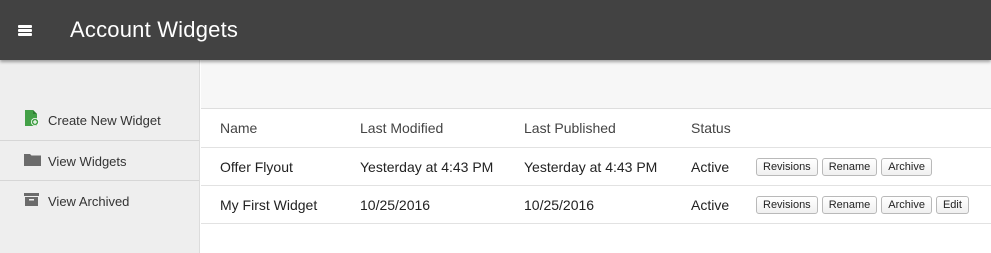  What do you see at coordinates (89, 201) in the screenshot?
I see `sidebar-item-label: View Archived` at bounding box center [89, 201].